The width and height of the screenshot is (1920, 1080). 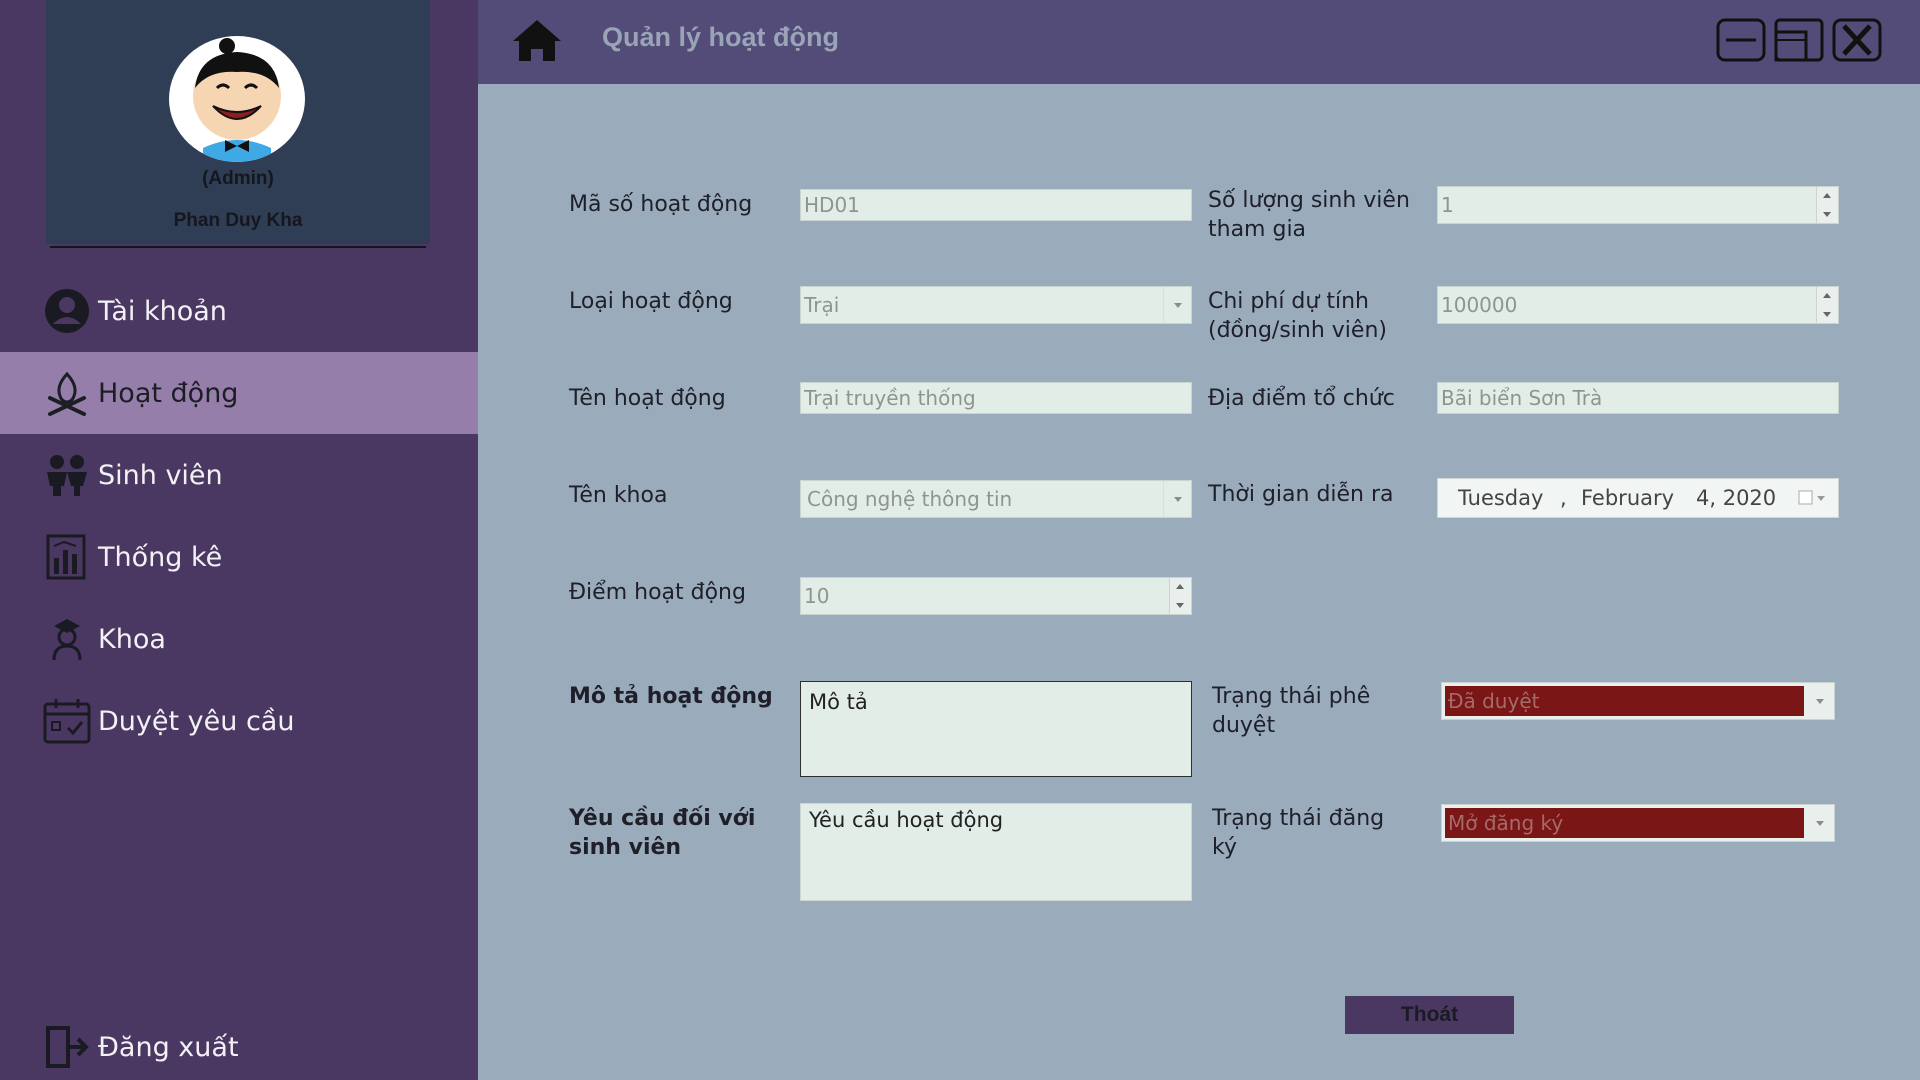 What do you see at coordinates (1638, 205) in the screenshot?
I see `so-luong-stepper: 1` at bounding box center [1638, 205].